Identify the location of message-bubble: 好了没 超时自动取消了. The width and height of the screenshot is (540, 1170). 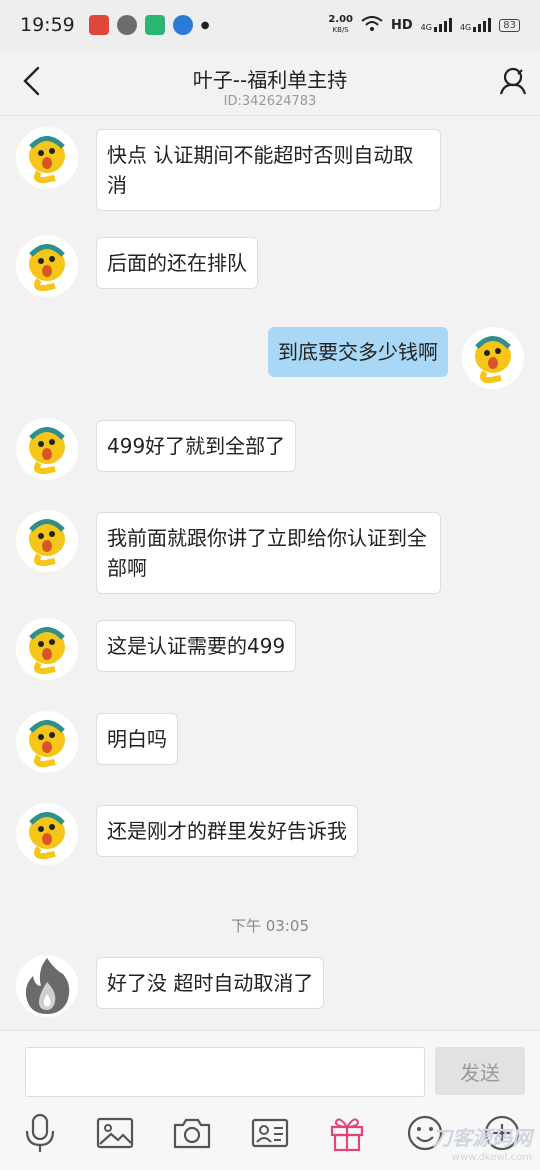
(210, 983).